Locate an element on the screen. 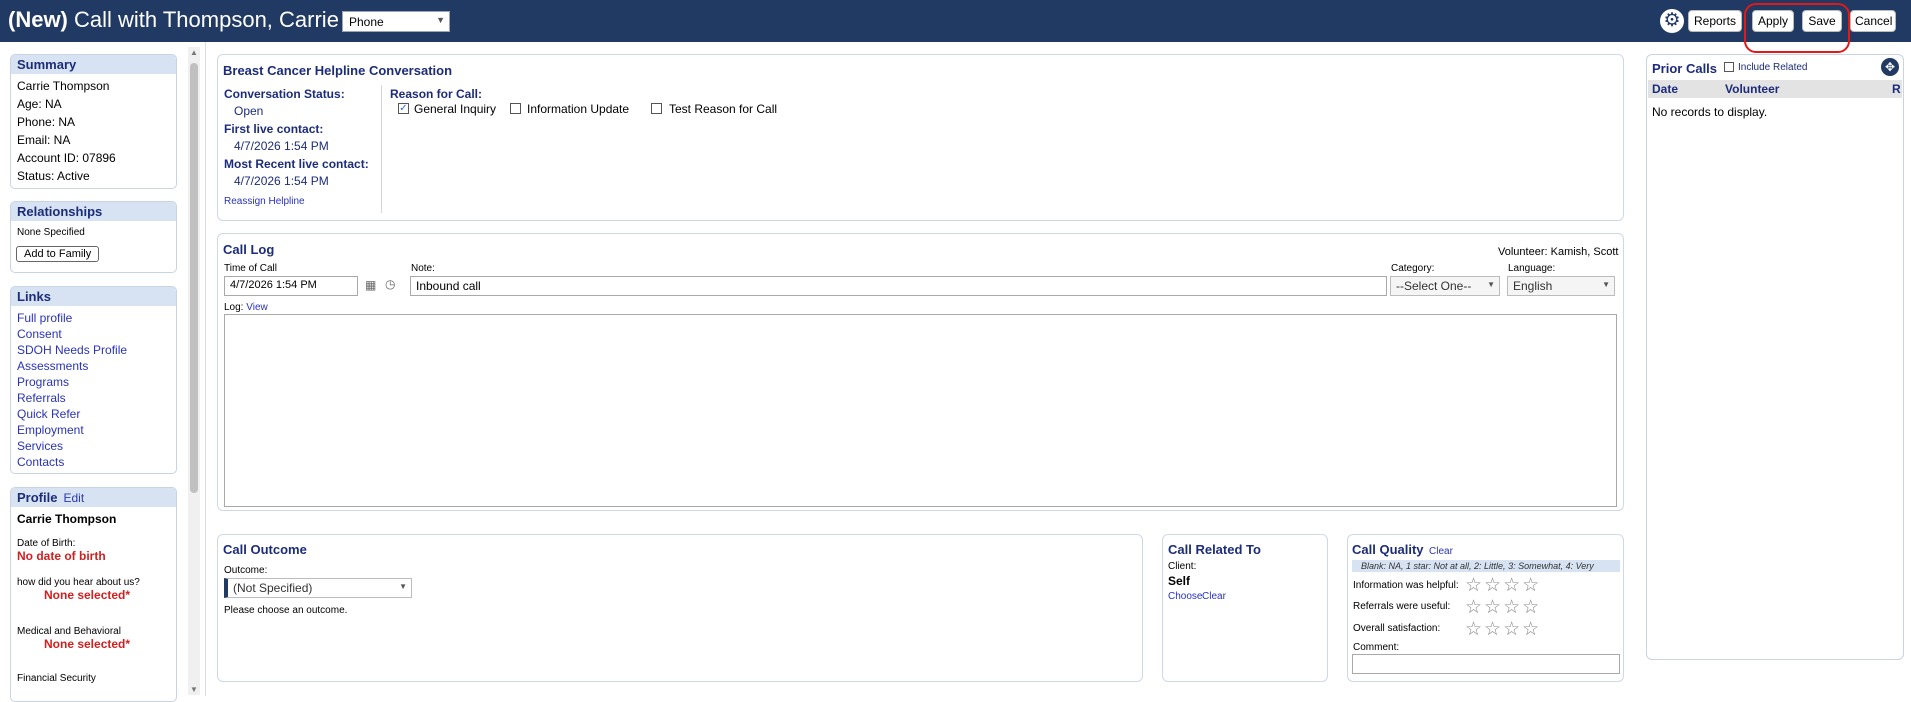 The height and width of the screenshot is (702, 1911). first-contact-label: First live contact: is located at coordinates (274, 129).